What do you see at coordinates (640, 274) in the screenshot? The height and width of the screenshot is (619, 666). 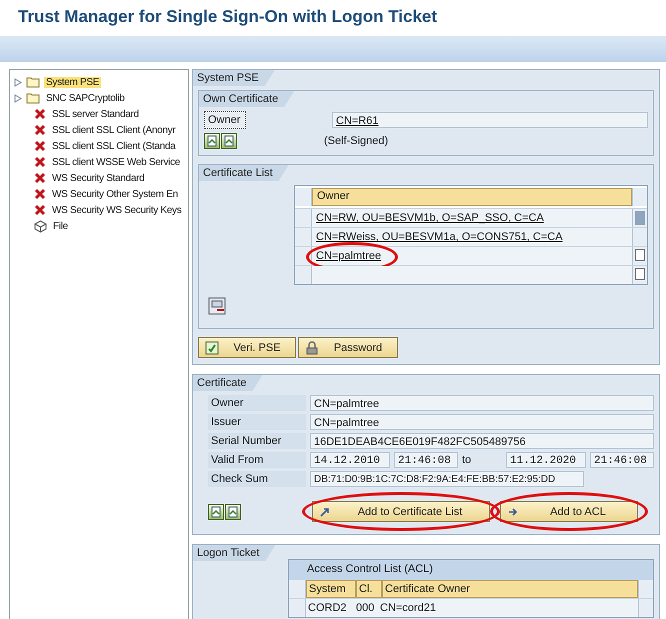 I see `scroll-down-button` at bounding box center [640, 274].